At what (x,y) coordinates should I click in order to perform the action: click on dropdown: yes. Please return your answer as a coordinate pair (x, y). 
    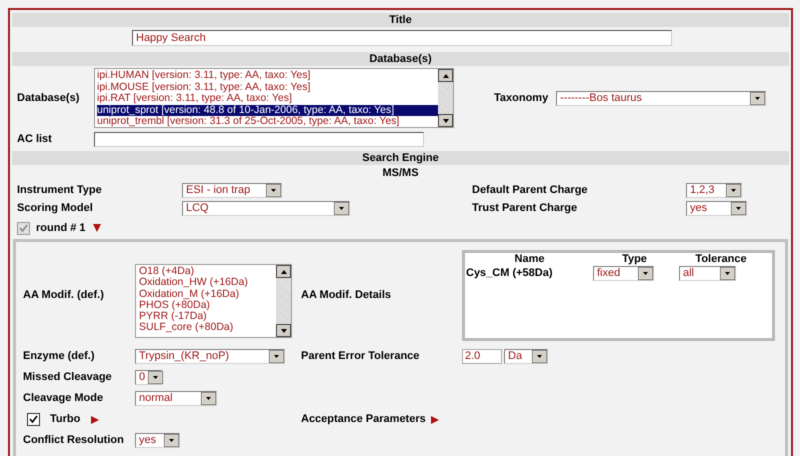
    Looking at the image, I should click on (716, 208).